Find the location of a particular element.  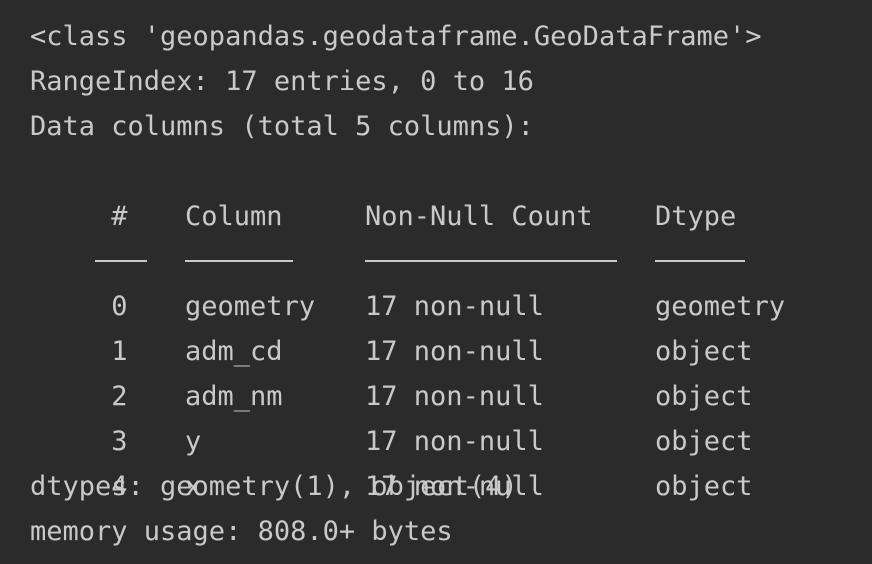

separator-dtype is located at coordinates (700, 260).